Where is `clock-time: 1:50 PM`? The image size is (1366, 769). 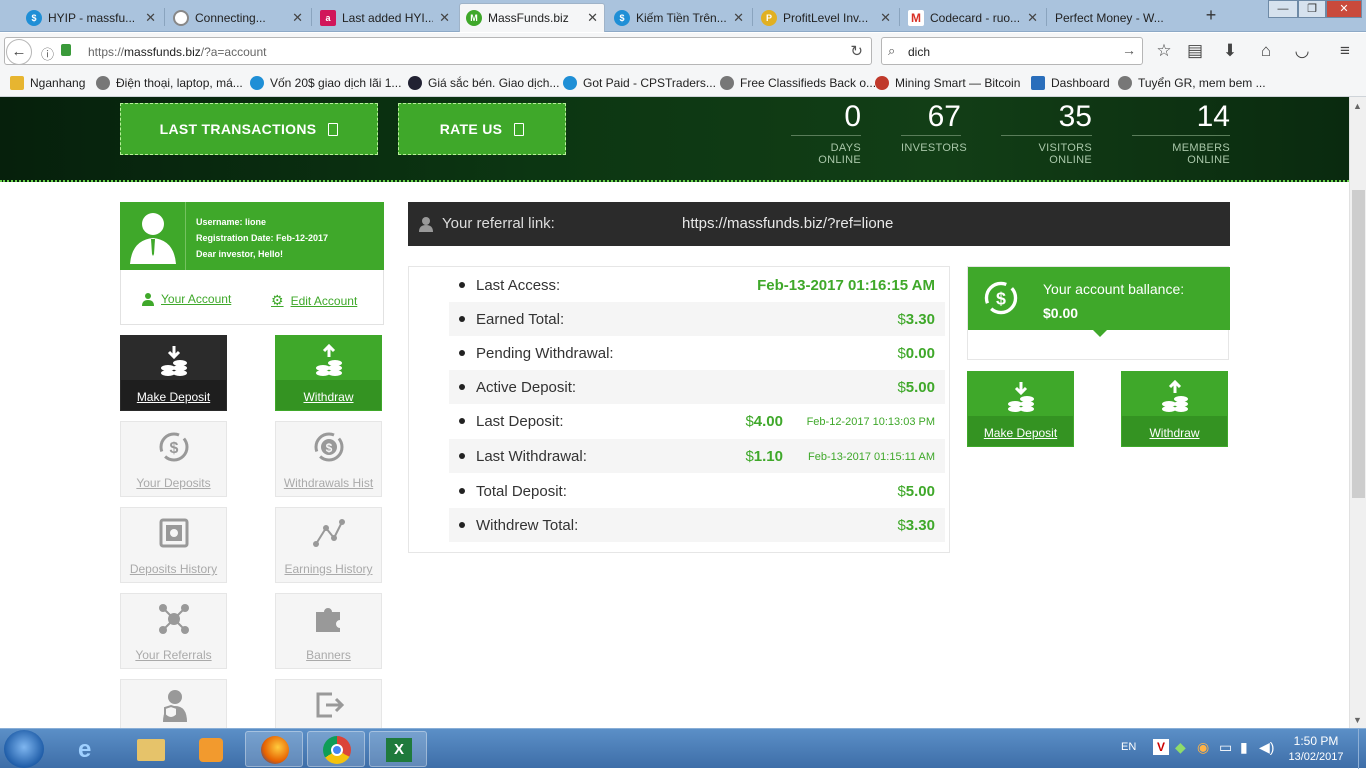 clock-time: 1:50 PM is located at coordinates (1316, 741).